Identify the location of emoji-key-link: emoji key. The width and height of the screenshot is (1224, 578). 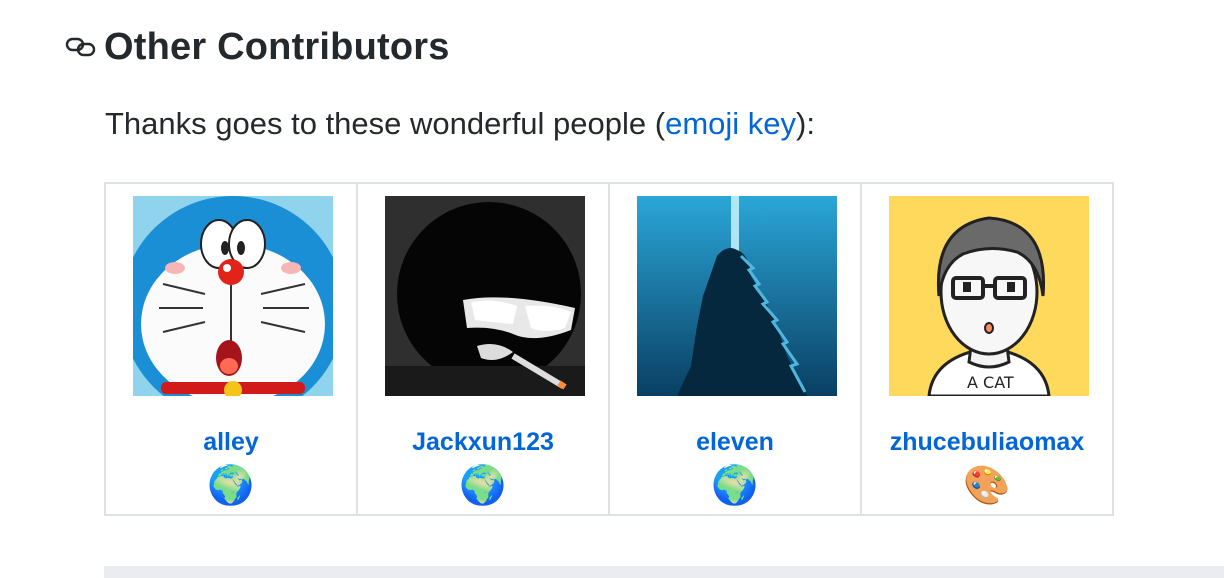
(730, 123).